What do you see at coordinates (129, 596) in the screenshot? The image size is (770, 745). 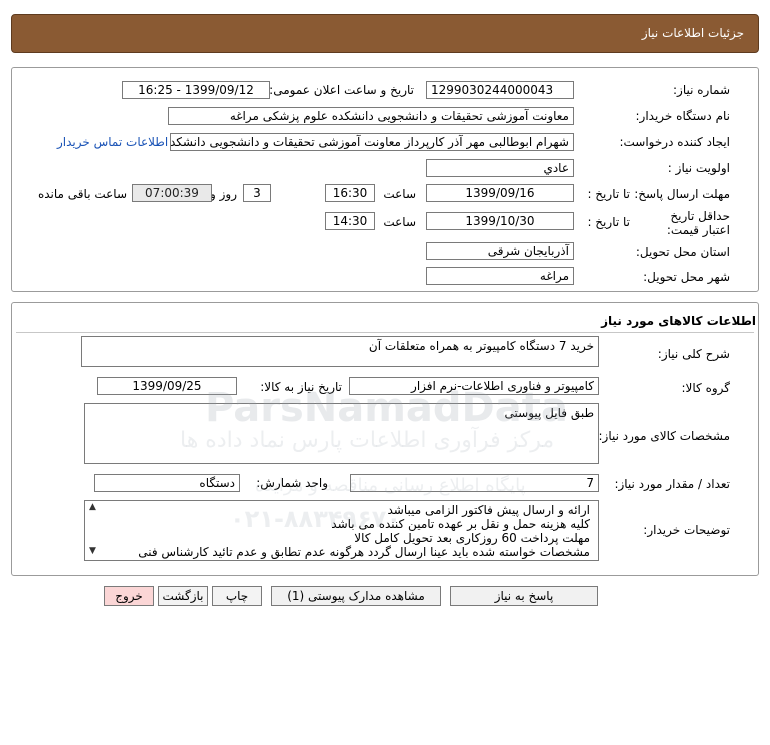 I see `exit-button: خروج` at bounding box center [129, 596].